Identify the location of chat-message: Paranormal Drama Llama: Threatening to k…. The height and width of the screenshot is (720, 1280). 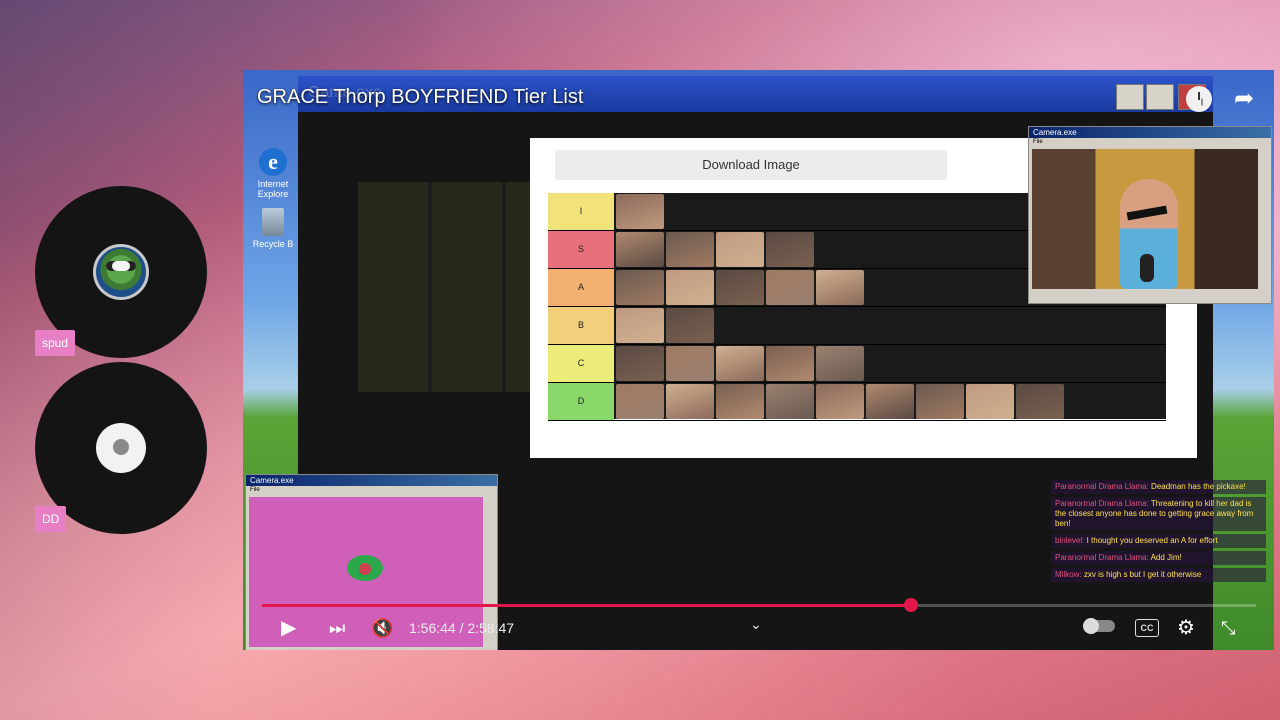
(1158, 514).